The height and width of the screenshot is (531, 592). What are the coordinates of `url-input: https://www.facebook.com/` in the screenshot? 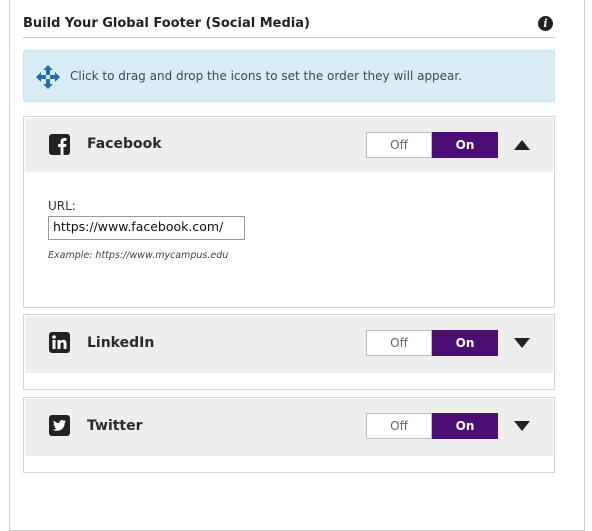 It's located at (146, 228).